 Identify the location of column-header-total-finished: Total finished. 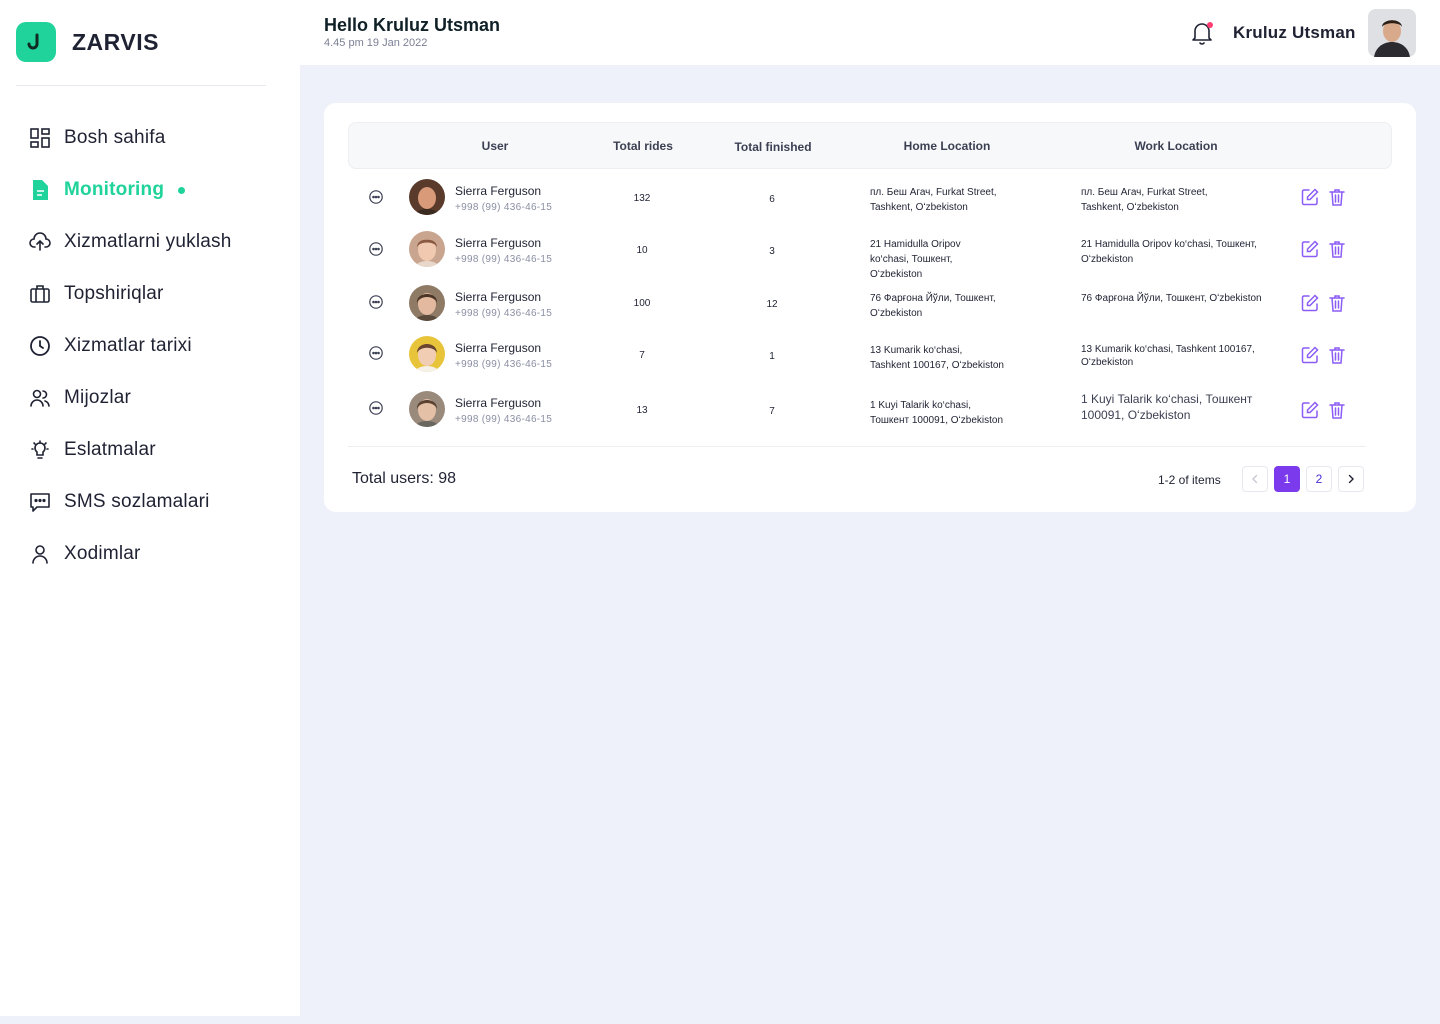
(772, 147).